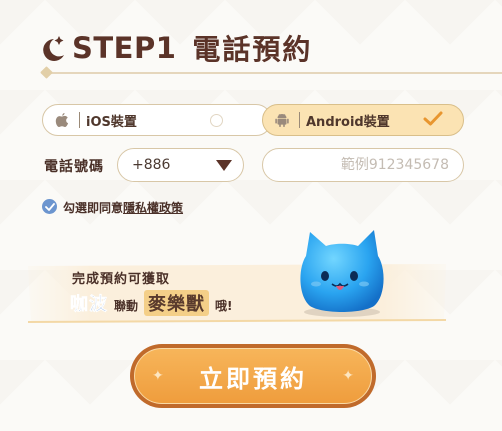 The image size is (502, 431). Describe the element at coordinates (216, 120) in the screenshot. I see `ios-radio` at that location.